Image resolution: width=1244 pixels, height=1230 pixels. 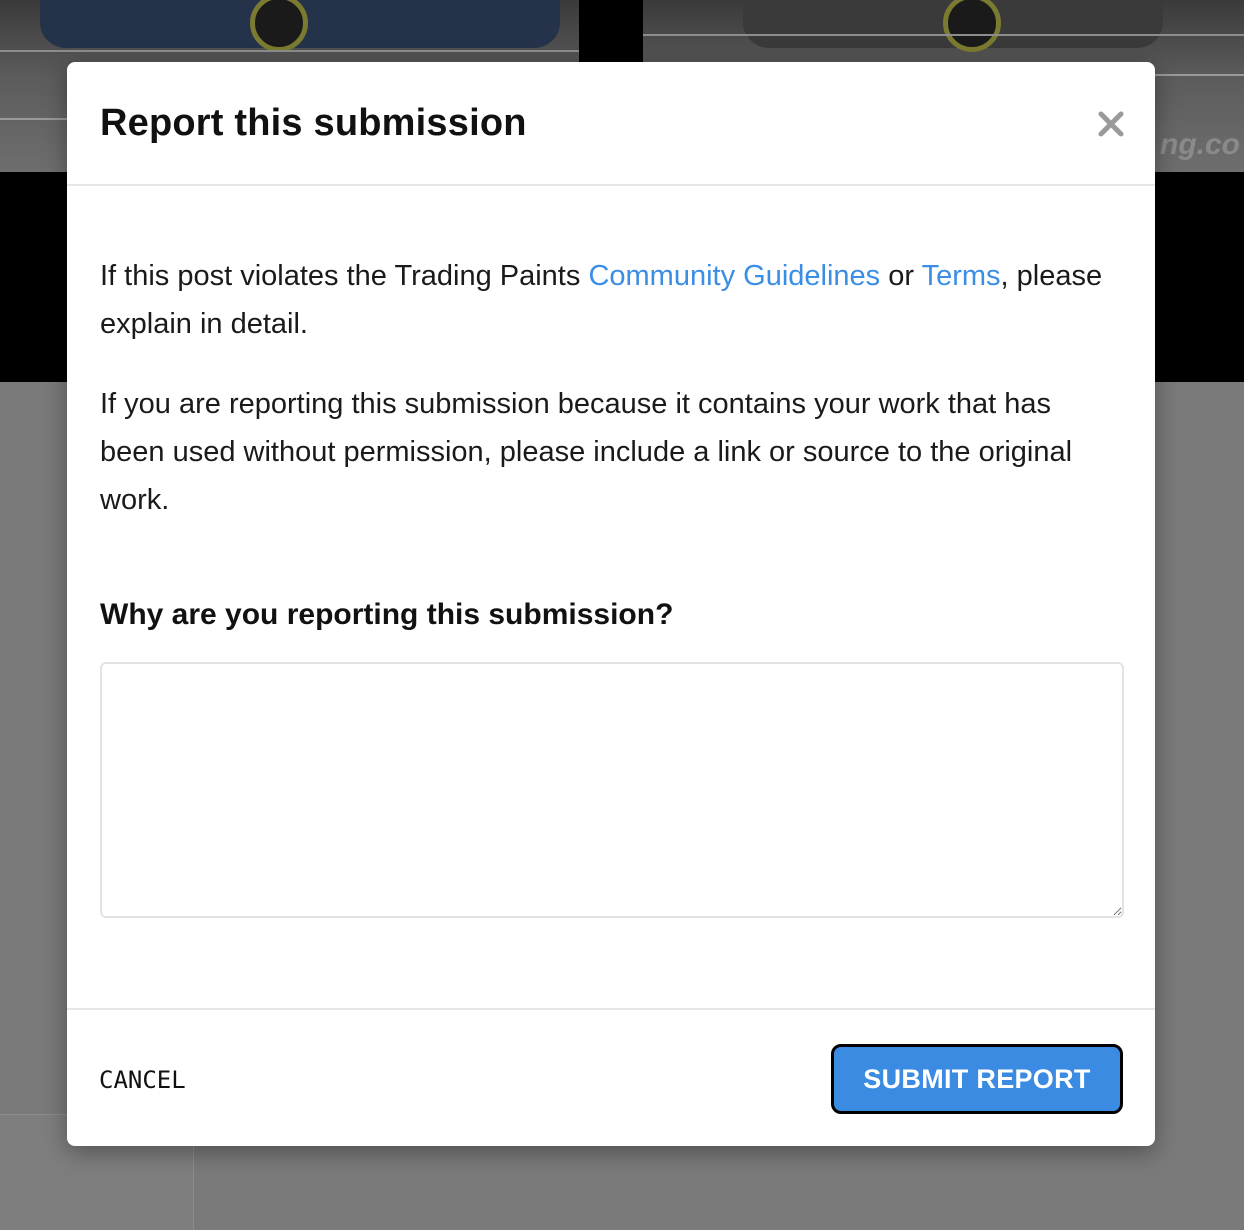 What do you see at coordinates (142, 1080) in the screenshot?
I see `cancel-button: CANCEL` at bounding box center [142, 1080].